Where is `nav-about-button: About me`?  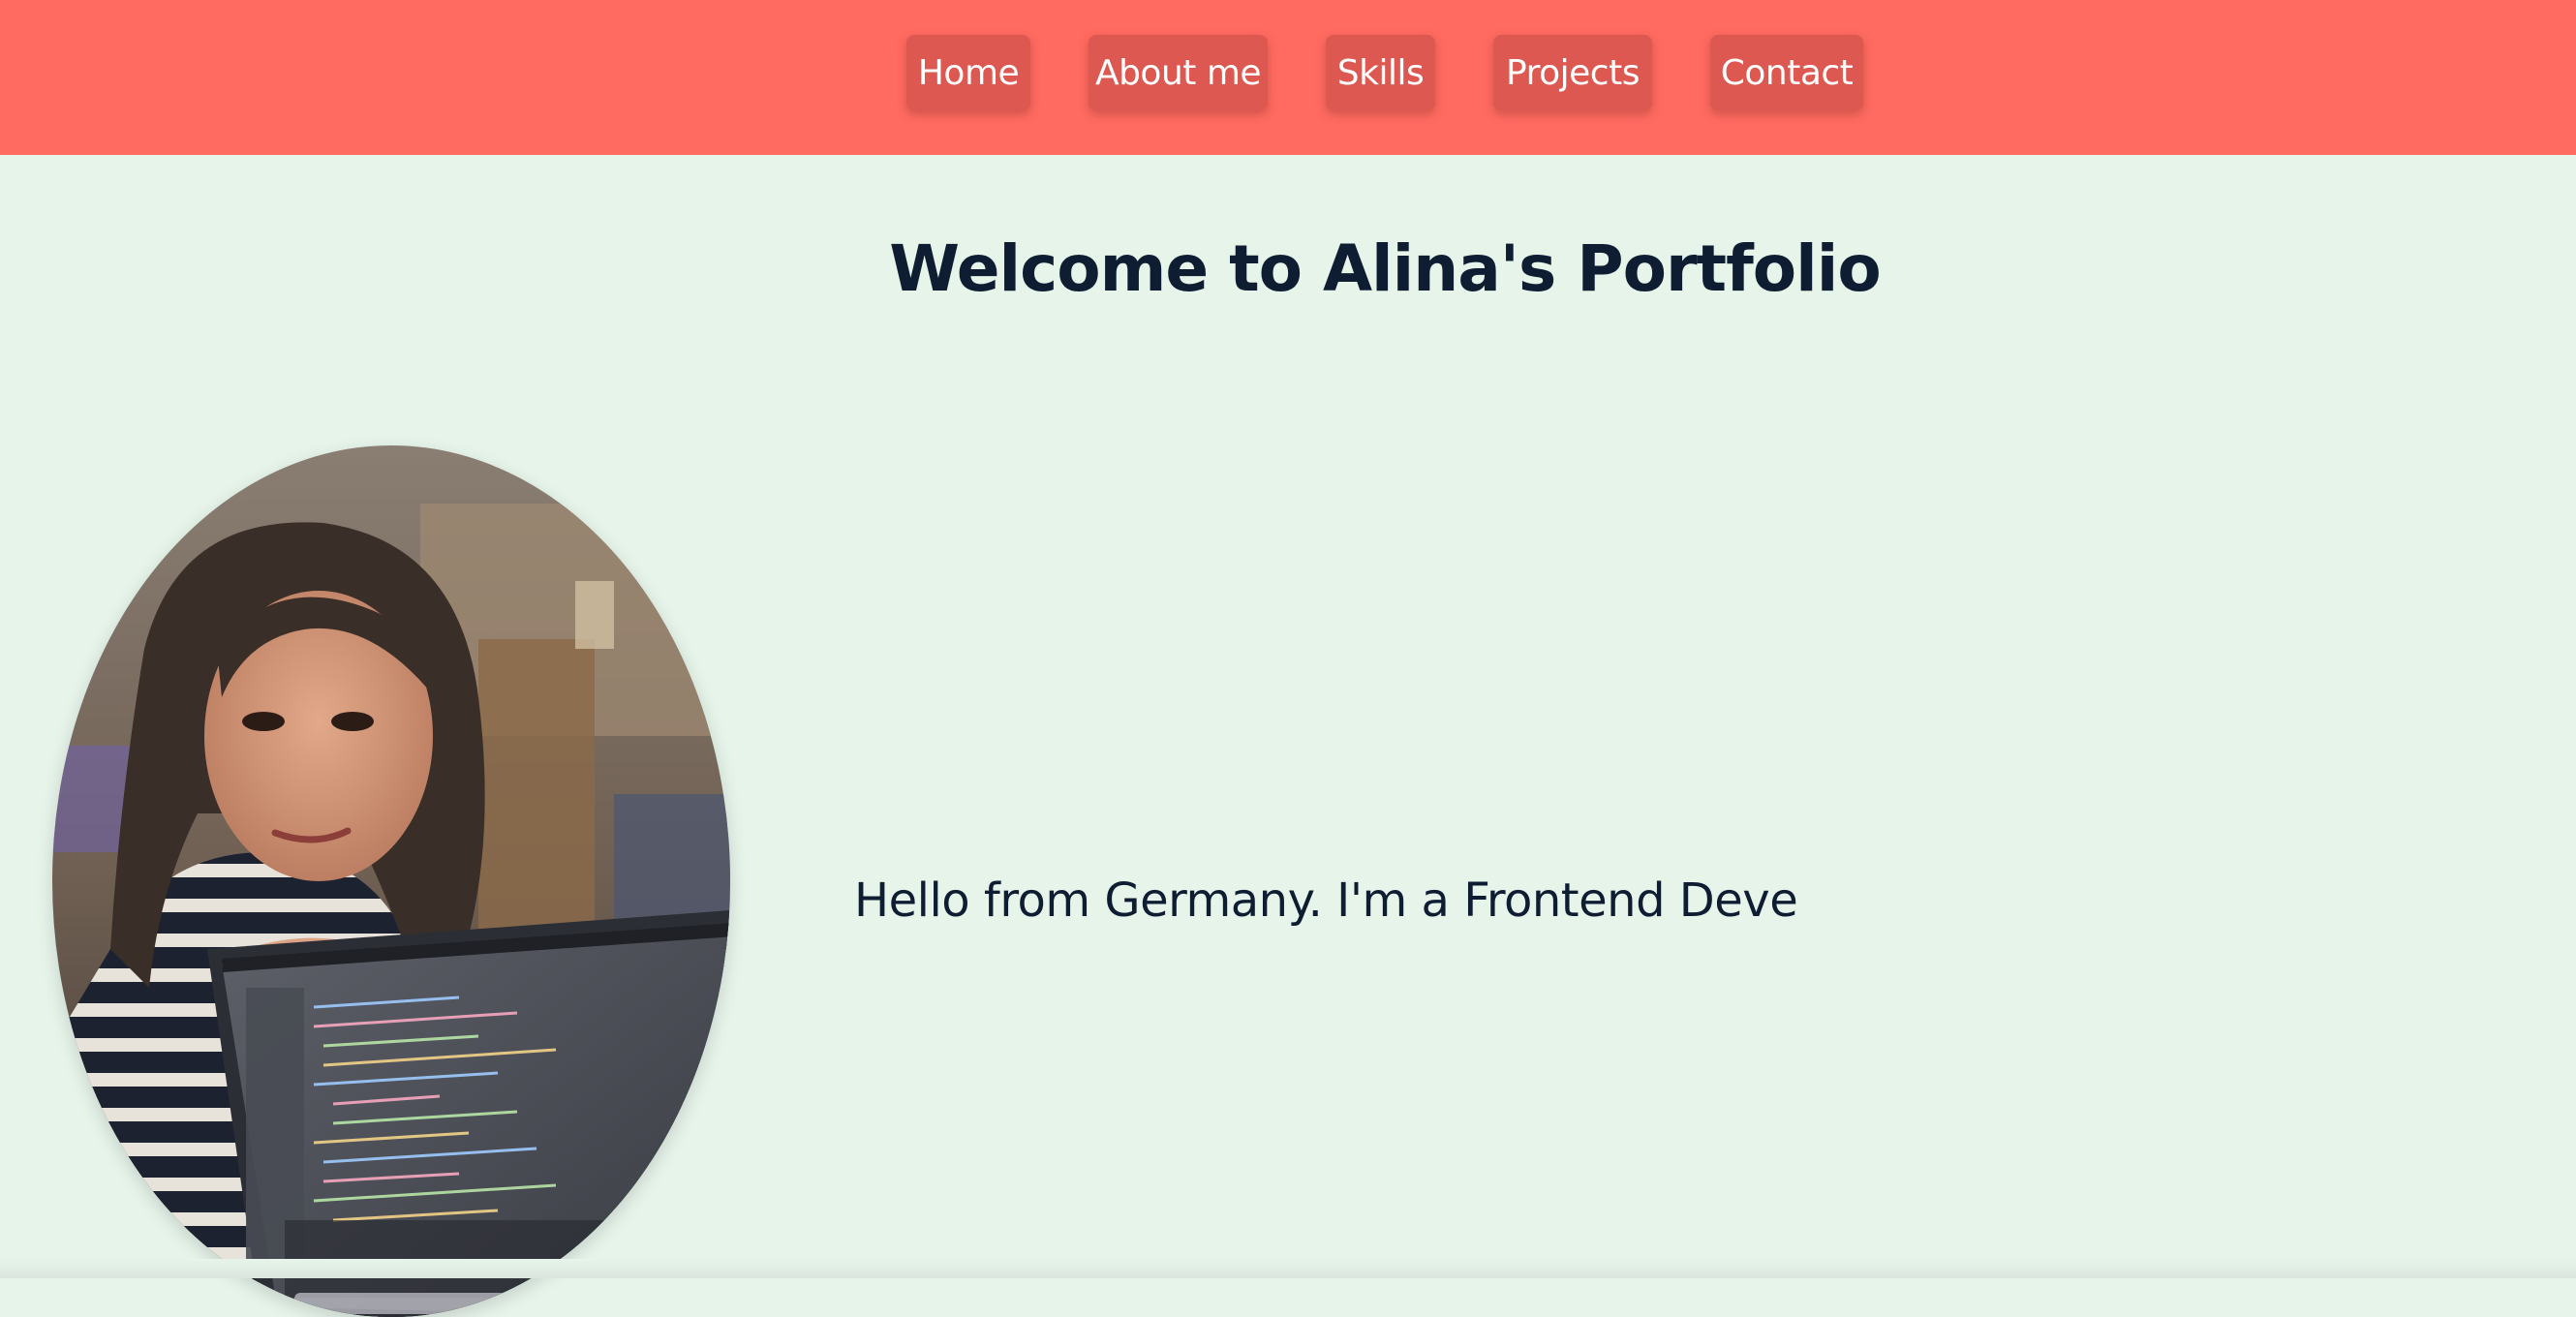 nav-about-button: About me is located at coordinates (1178, 72).